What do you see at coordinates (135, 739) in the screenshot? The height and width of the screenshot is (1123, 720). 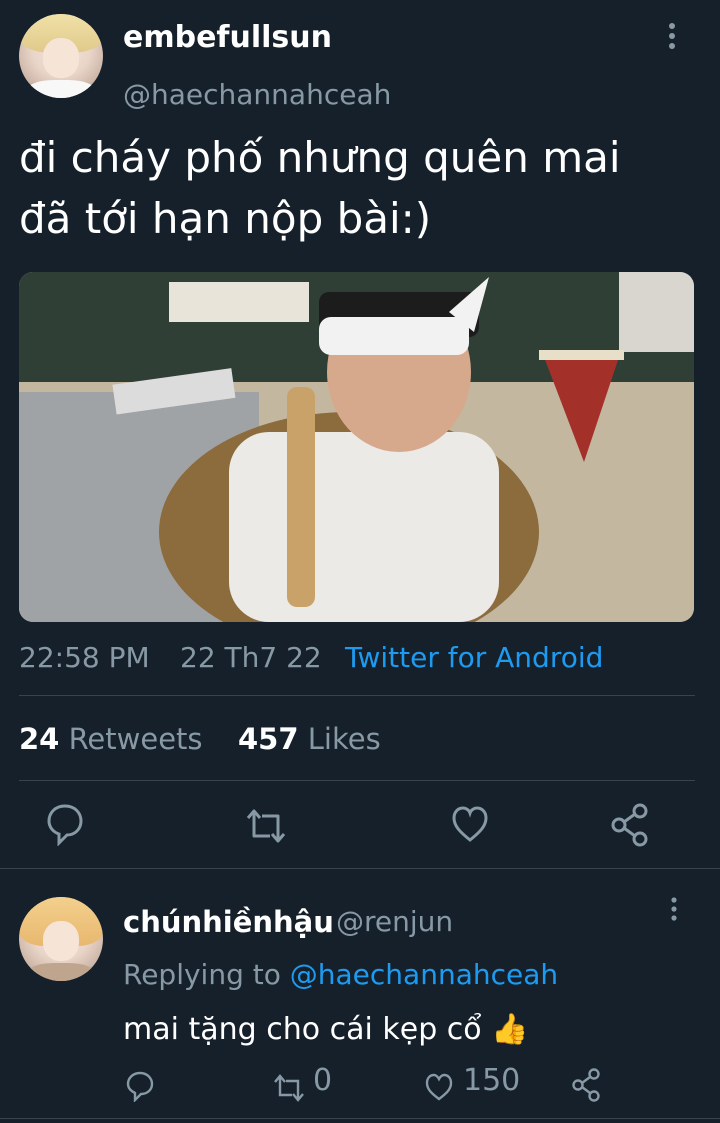 I see `retweets-label: Retweets` at bounding box center [135, 739].